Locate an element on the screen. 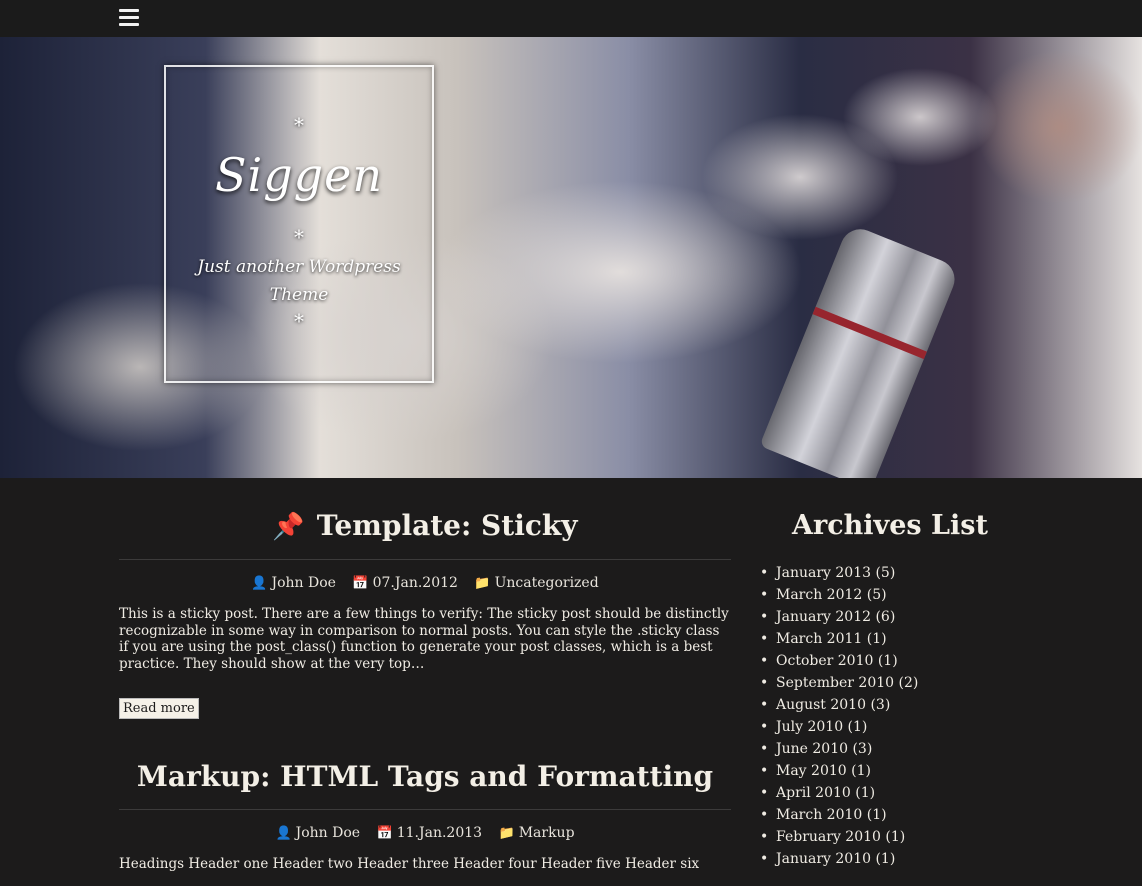 Image resolution: width=1142 pixels, height=886 pixels. post-date: 📅 11.Jan.2013 is located at coordinates (430, 833).